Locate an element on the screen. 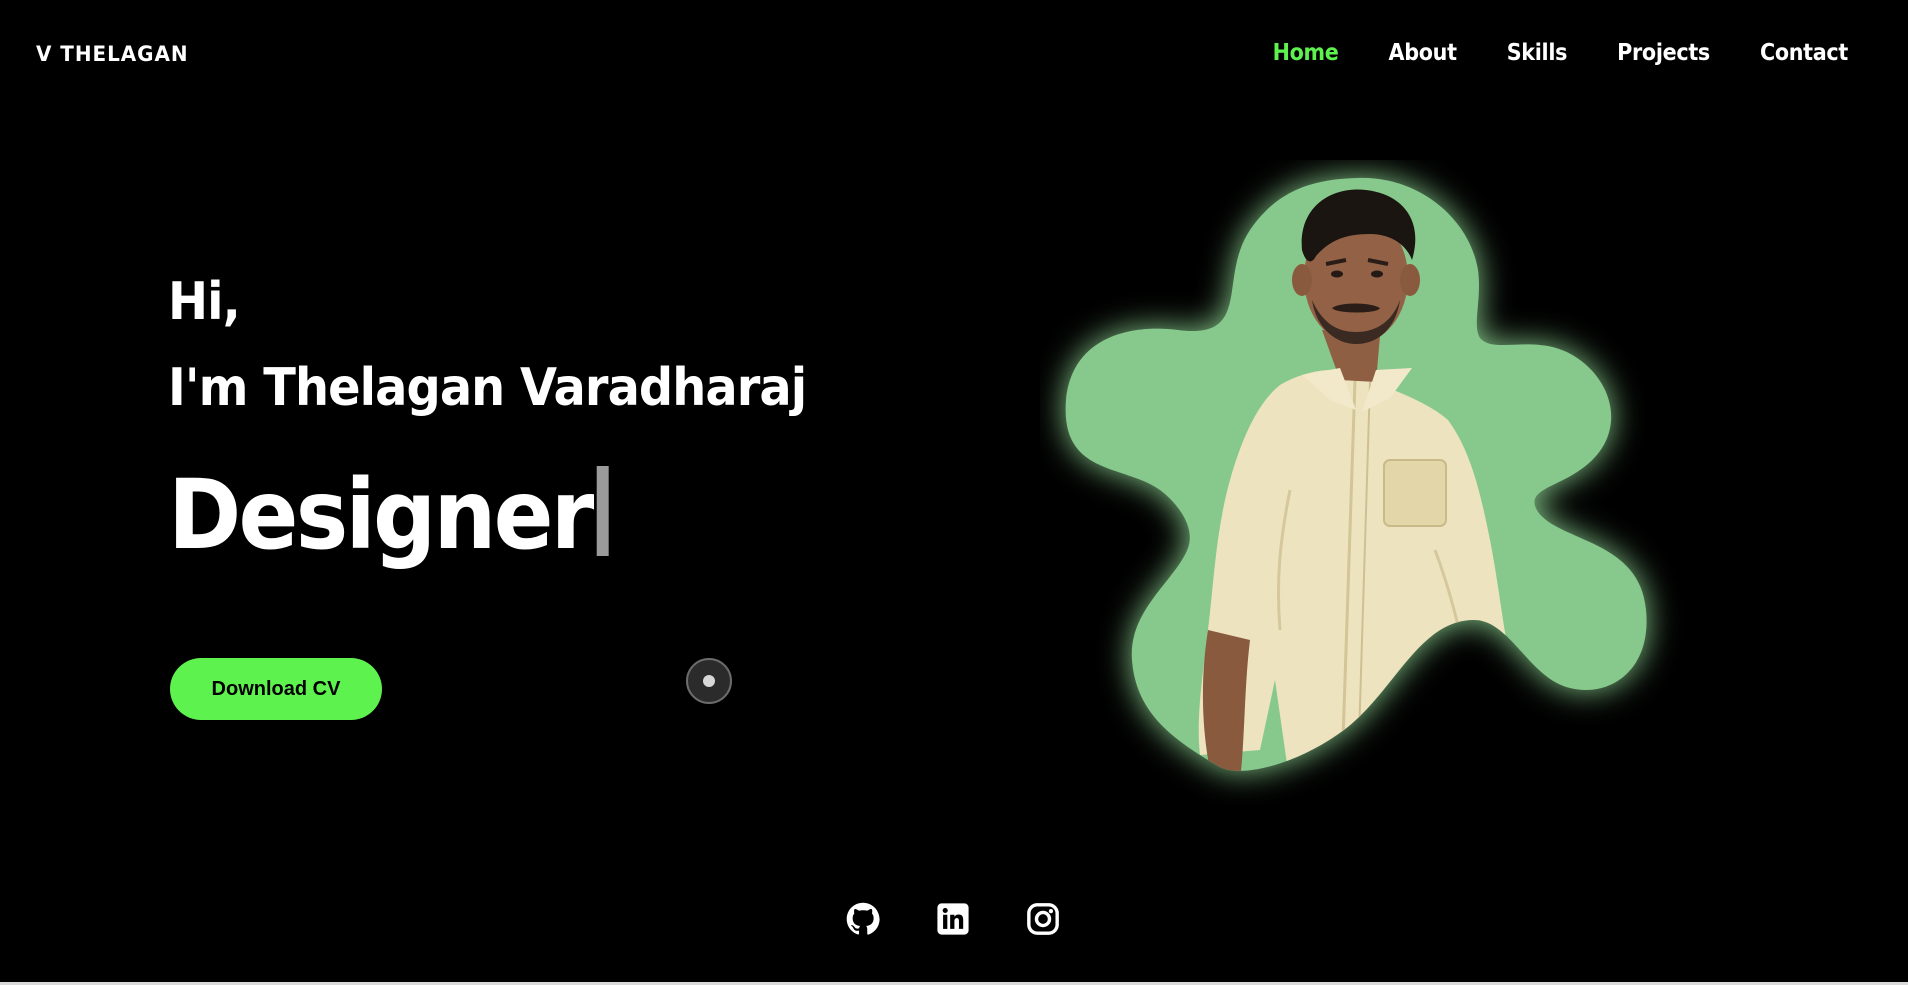  main-nav: Home About Skills Projects Contact is located at coordinates (1536, 53).